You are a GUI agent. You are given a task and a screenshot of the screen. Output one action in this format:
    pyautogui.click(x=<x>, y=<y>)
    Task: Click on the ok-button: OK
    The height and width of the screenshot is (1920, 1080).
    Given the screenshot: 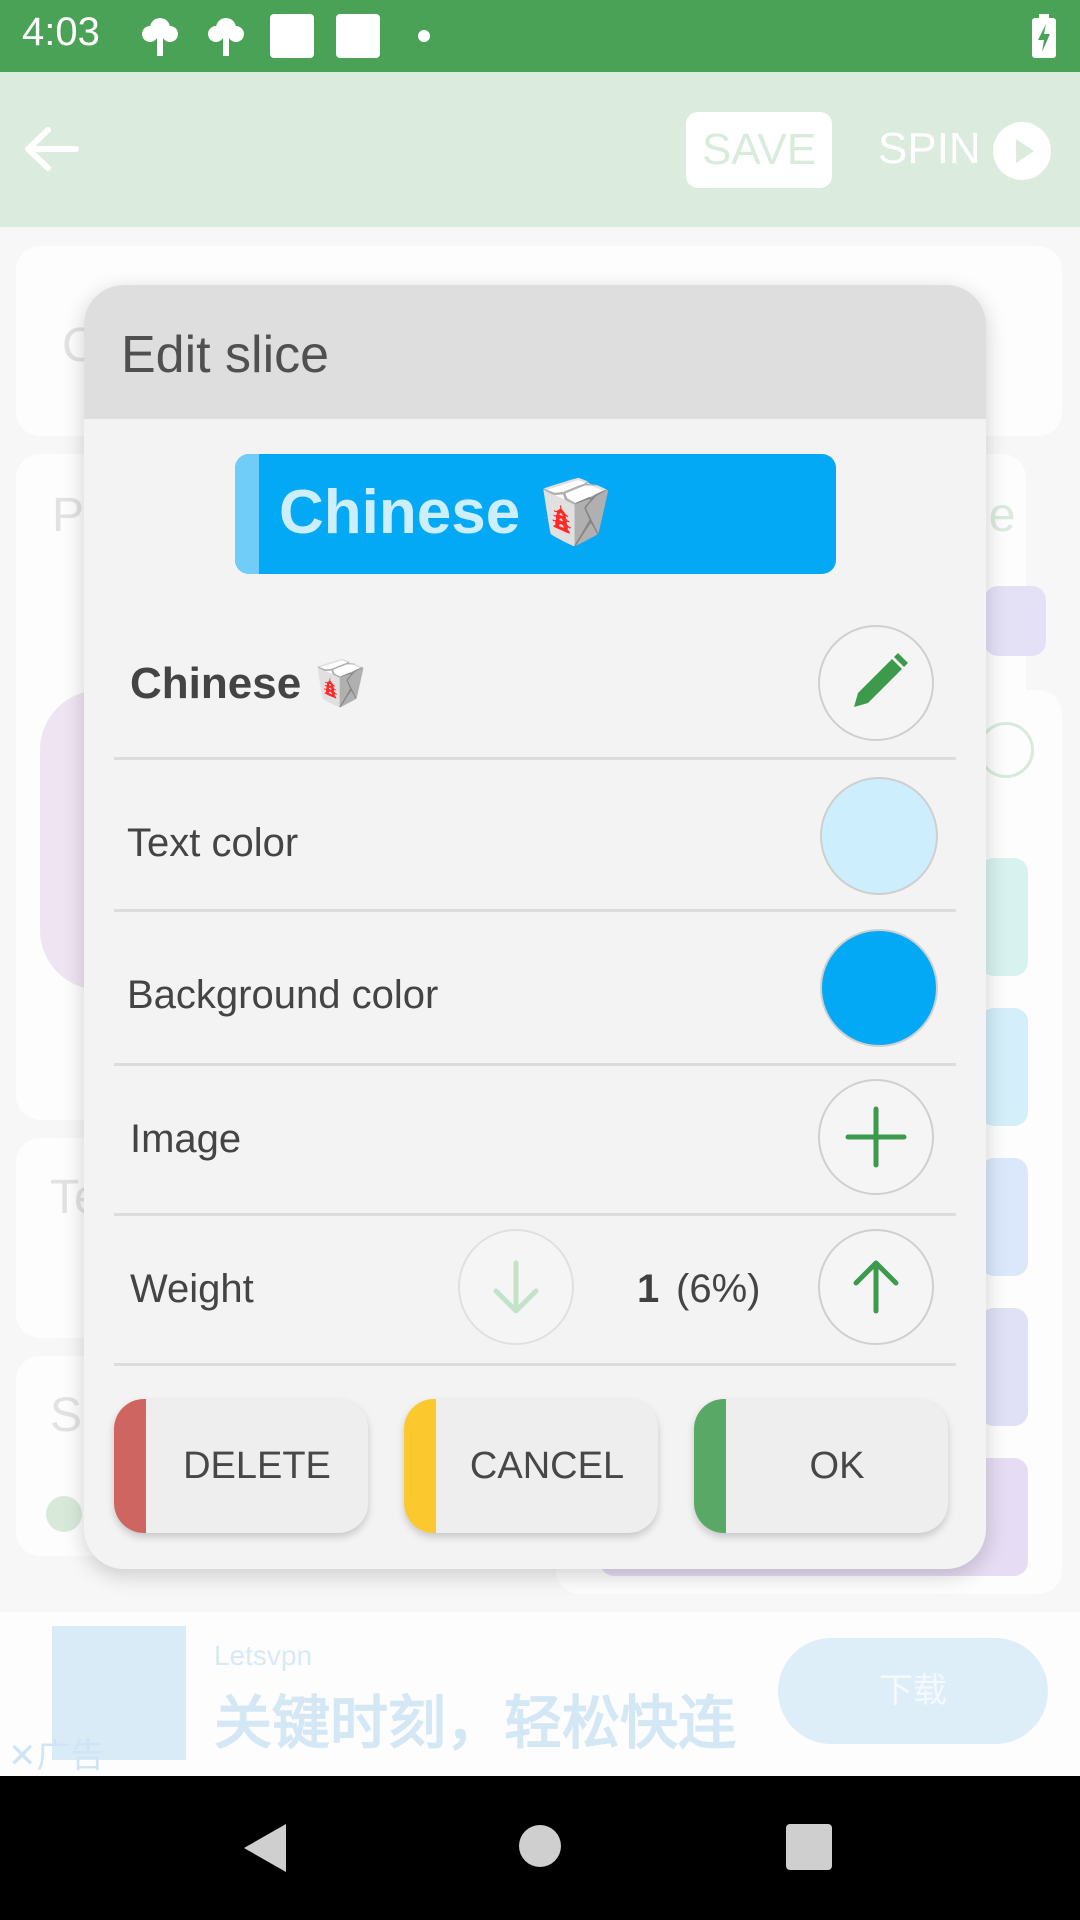 What is the action you would take?
    pyautogui.click(x=821, y=1466)
    